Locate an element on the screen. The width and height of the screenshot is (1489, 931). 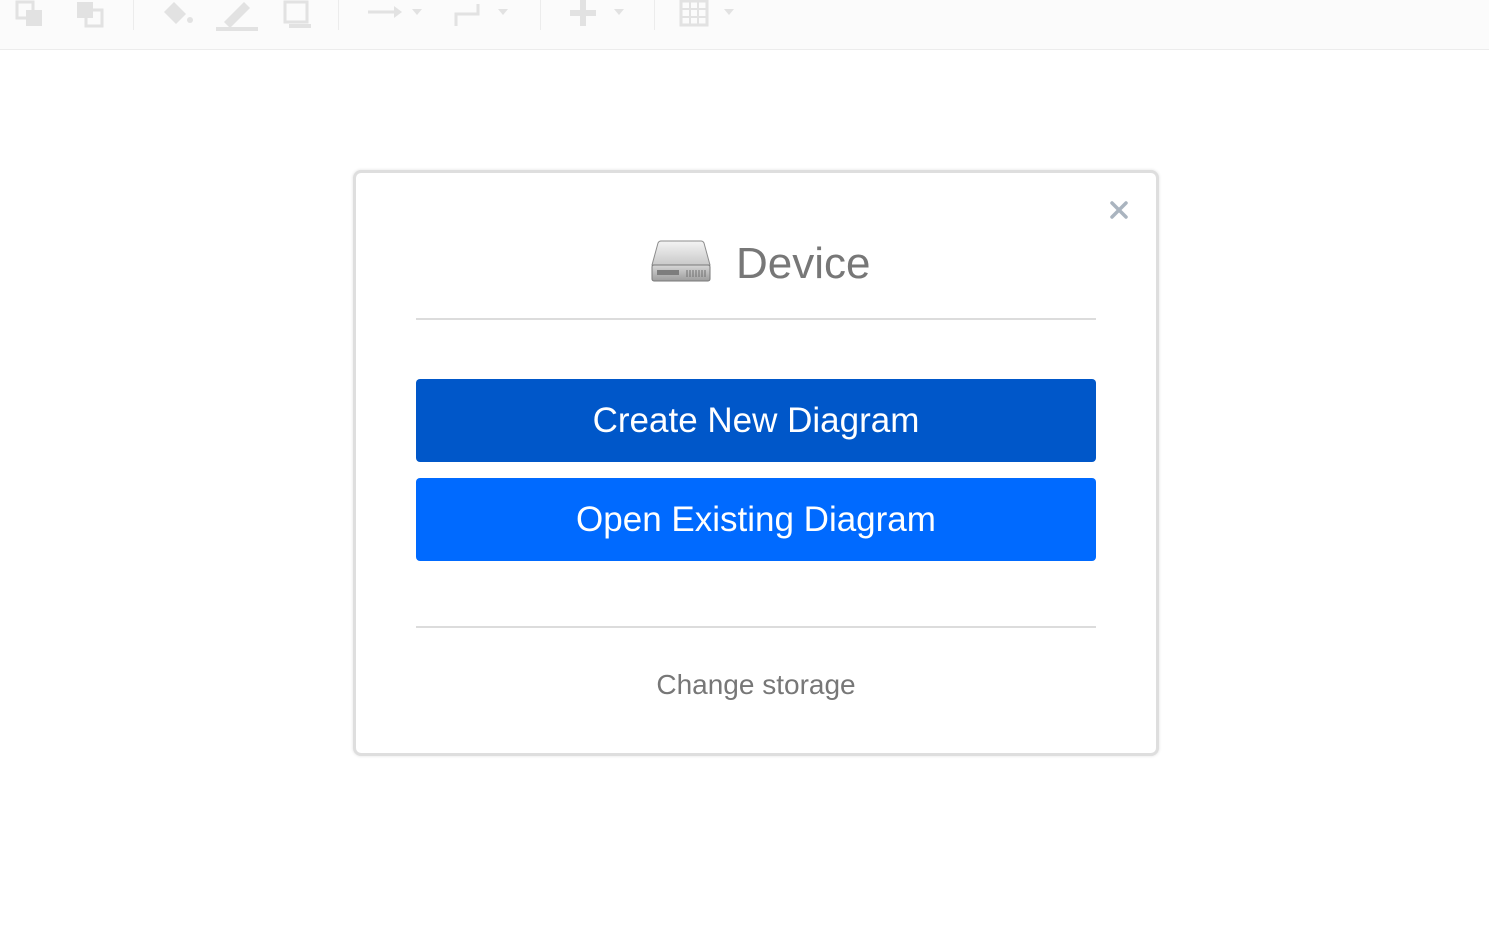
shadow-icon is located at coordinates (300, 15).